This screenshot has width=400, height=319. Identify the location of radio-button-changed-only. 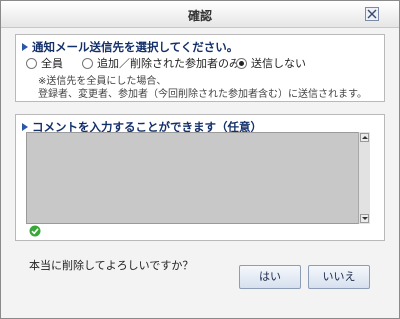
(87, 63).